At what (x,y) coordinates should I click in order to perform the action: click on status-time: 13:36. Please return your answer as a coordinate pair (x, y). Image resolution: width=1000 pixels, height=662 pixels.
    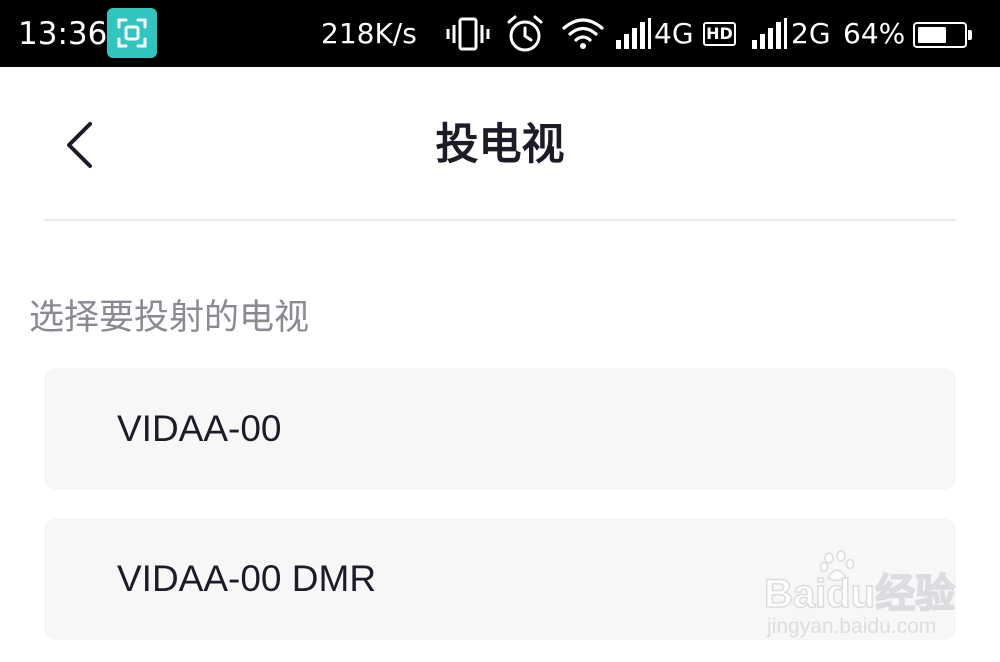
    Looking at the image, I should click on (63, 34).